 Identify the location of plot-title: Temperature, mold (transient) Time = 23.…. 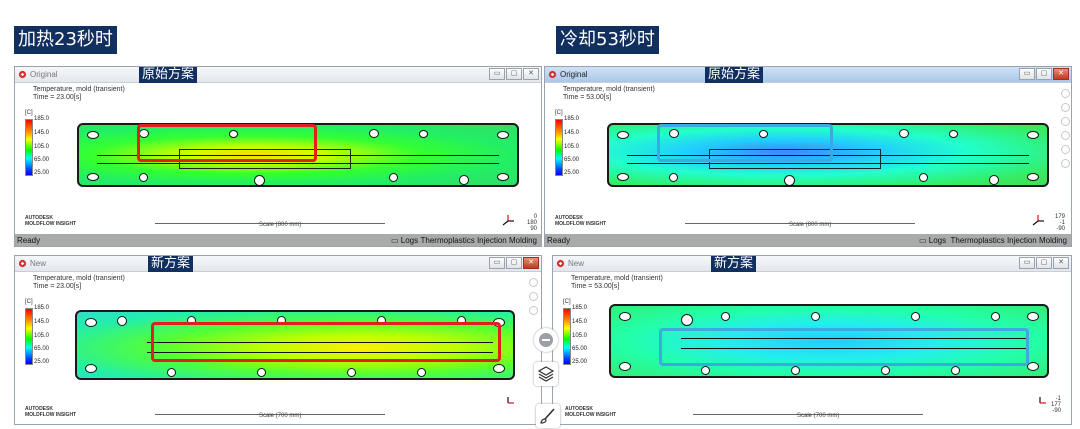
(79, 282).